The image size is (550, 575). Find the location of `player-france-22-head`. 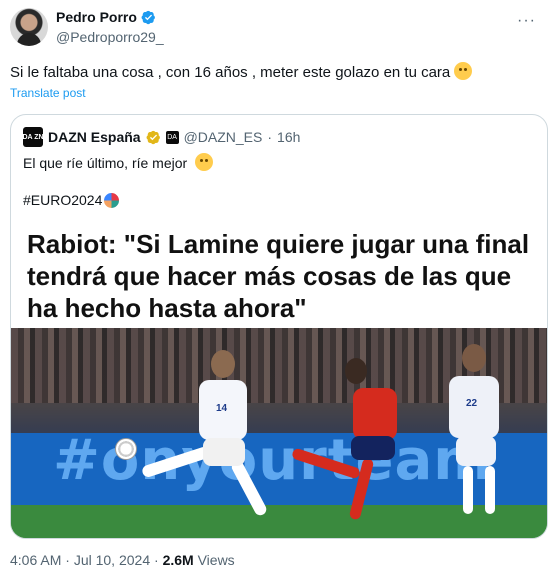

player-france-22-head is located at coordinates (474, 358).